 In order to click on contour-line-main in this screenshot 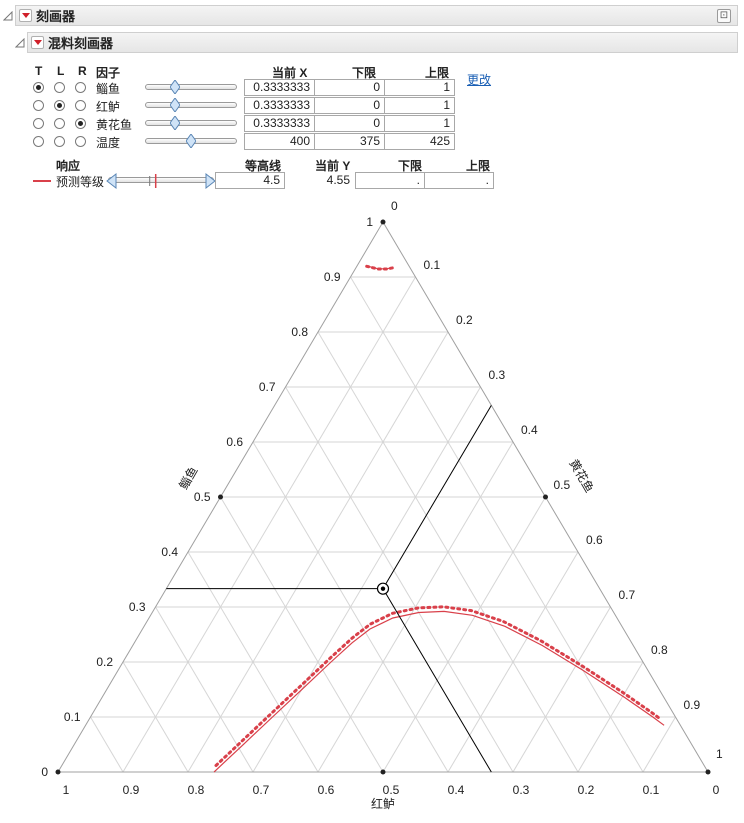, I will do `click(439, 691)`.